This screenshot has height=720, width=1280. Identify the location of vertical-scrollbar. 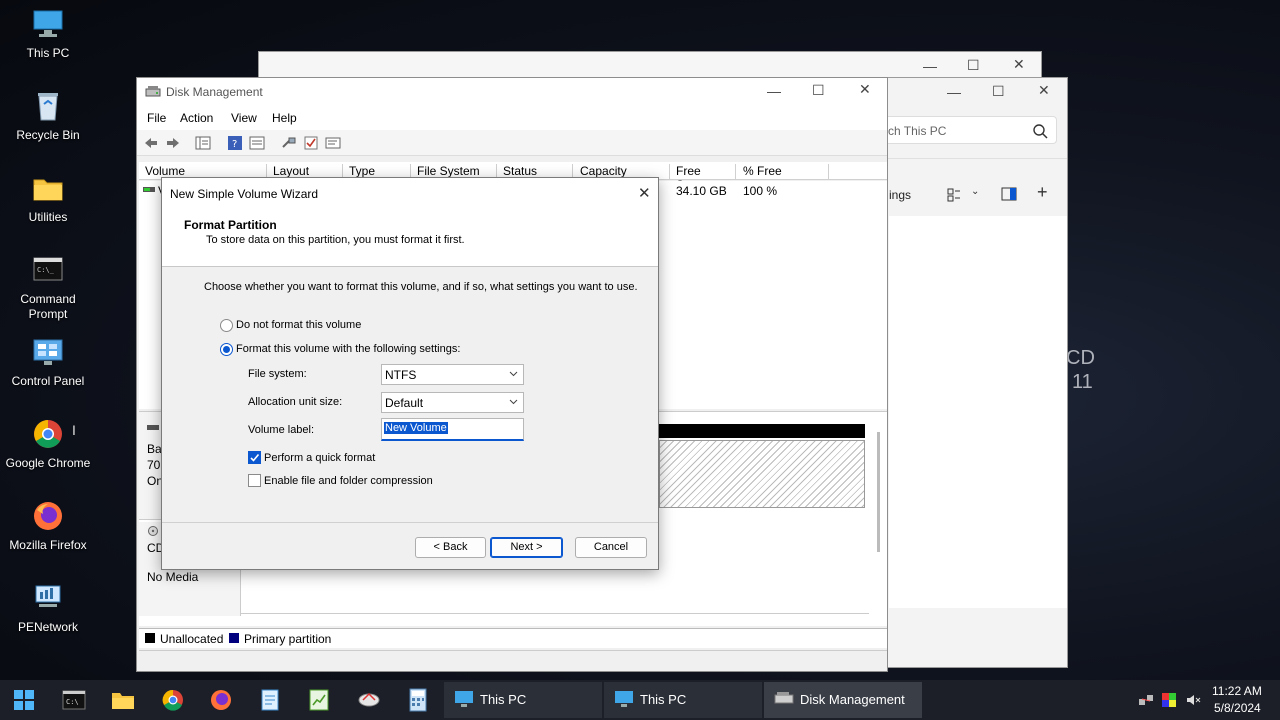
(878, 492).